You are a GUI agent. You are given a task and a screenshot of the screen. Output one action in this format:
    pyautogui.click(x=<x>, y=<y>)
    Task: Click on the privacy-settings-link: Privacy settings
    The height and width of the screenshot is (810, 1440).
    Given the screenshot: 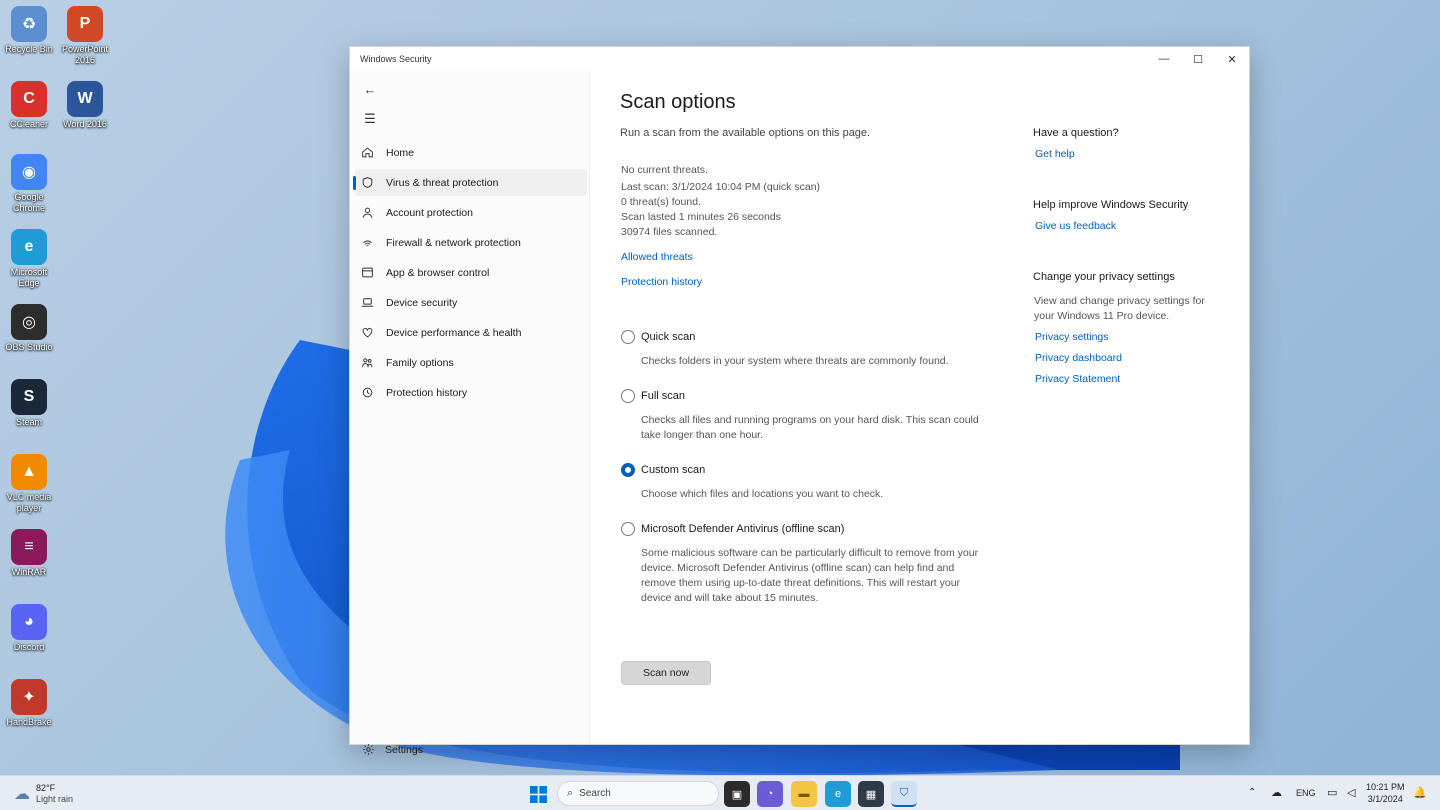 What is the action you would take?
    pyautogui.click(x=1072, y=337)
    